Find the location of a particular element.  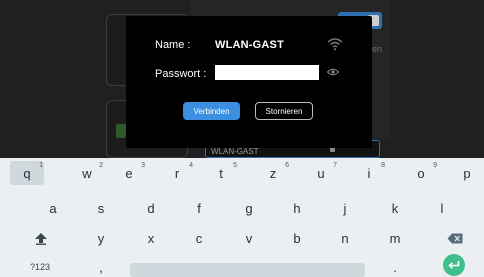

key-label: p is located at coordinates (467, 173).